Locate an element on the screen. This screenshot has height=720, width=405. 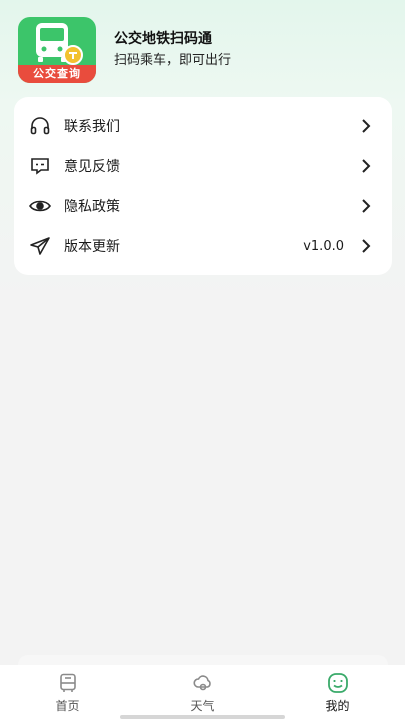
headphones-icon is located at coordinates (40, 126).